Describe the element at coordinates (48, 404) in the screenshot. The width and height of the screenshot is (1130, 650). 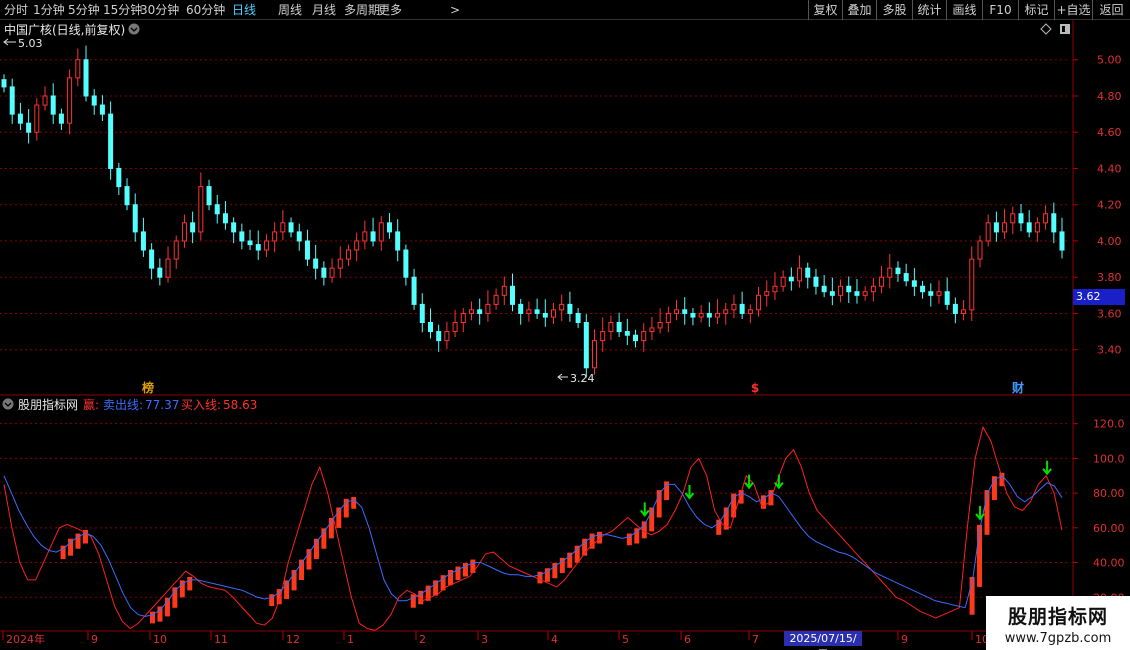
I see `indicator-name: 股朋指标网` at that location.